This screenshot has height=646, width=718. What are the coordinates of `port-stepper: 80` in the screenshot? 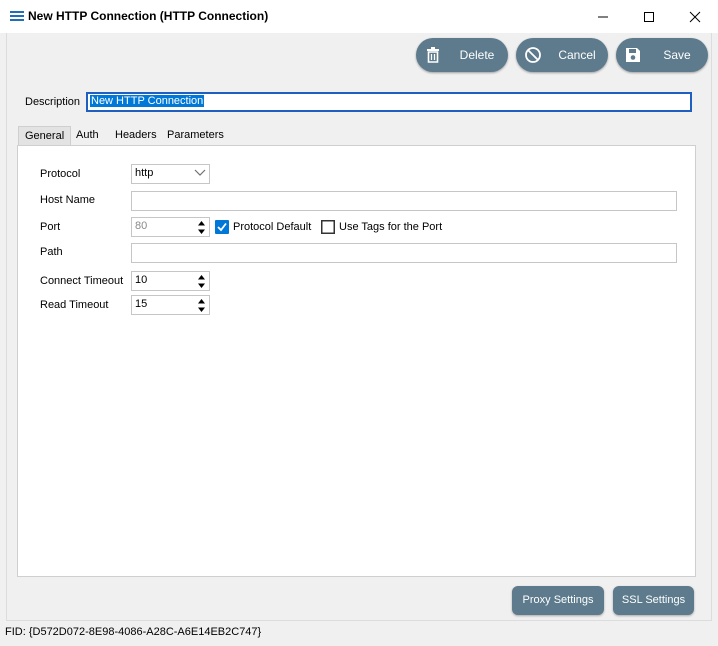 It's located at (170, 227).